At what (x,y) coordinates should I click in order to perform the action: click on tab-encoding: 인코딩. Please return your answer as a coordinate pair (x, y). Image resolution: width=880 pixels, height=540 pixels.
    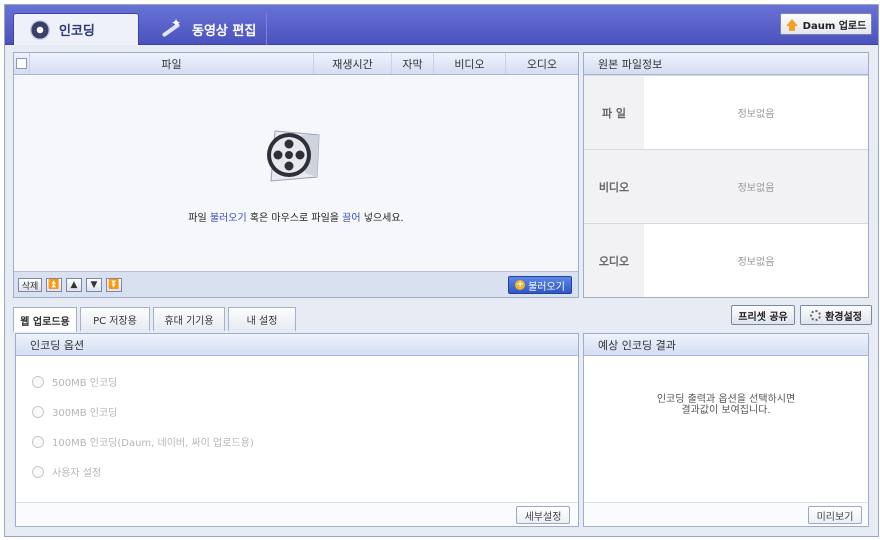
    Looking at the image, I should click on (76, 29).